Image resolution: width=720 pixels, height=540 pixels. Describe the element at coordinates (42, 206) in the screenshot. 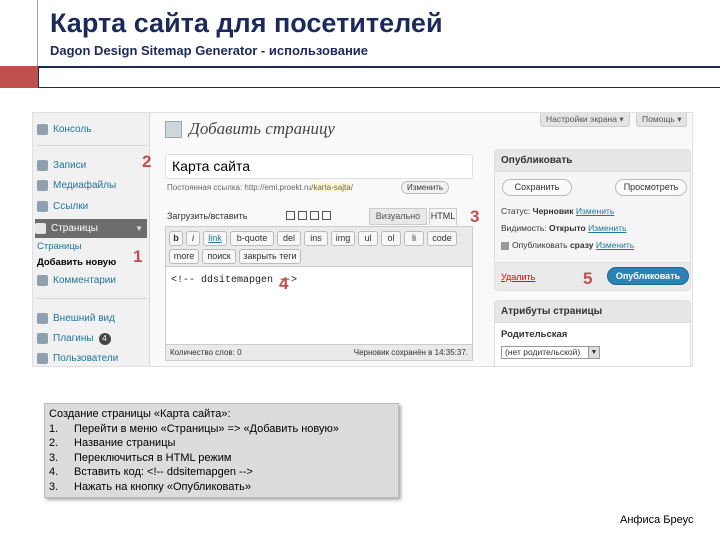

I see `links-icon` at that location.